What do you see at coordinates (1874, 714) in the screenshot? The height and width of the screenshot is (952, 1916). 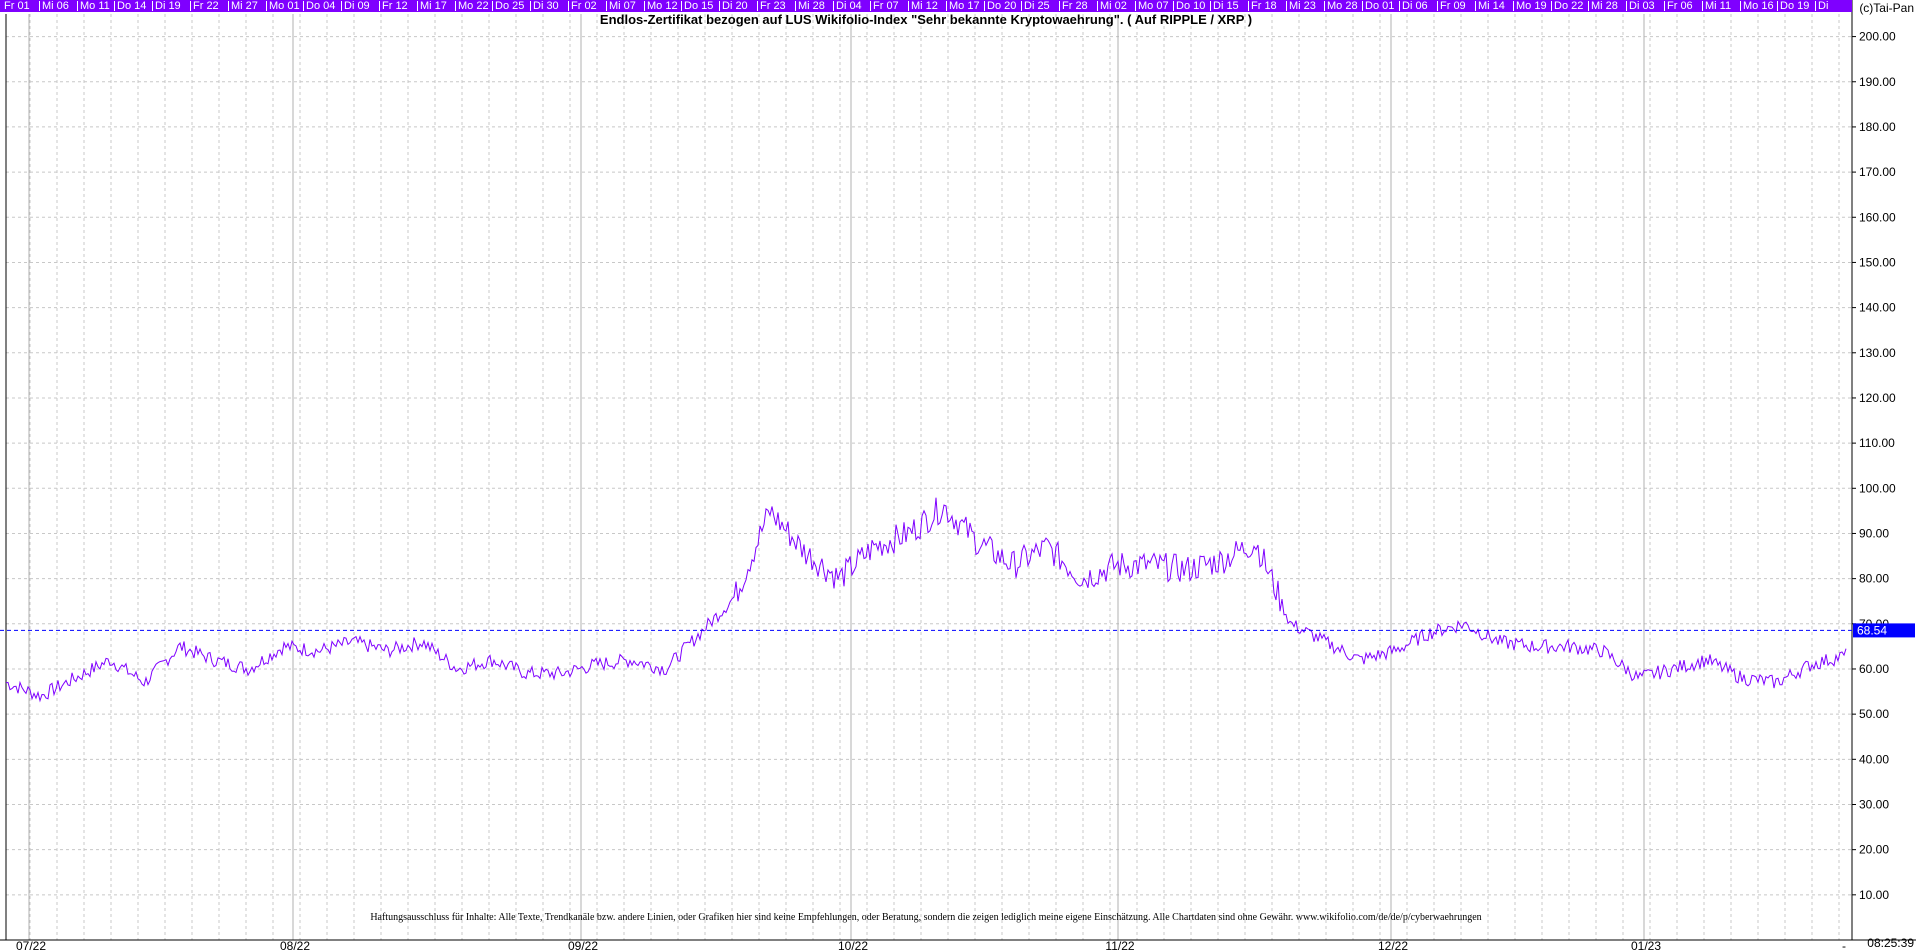 I see `y-tick-label: 50.00` at bounding box center [1874, 714].